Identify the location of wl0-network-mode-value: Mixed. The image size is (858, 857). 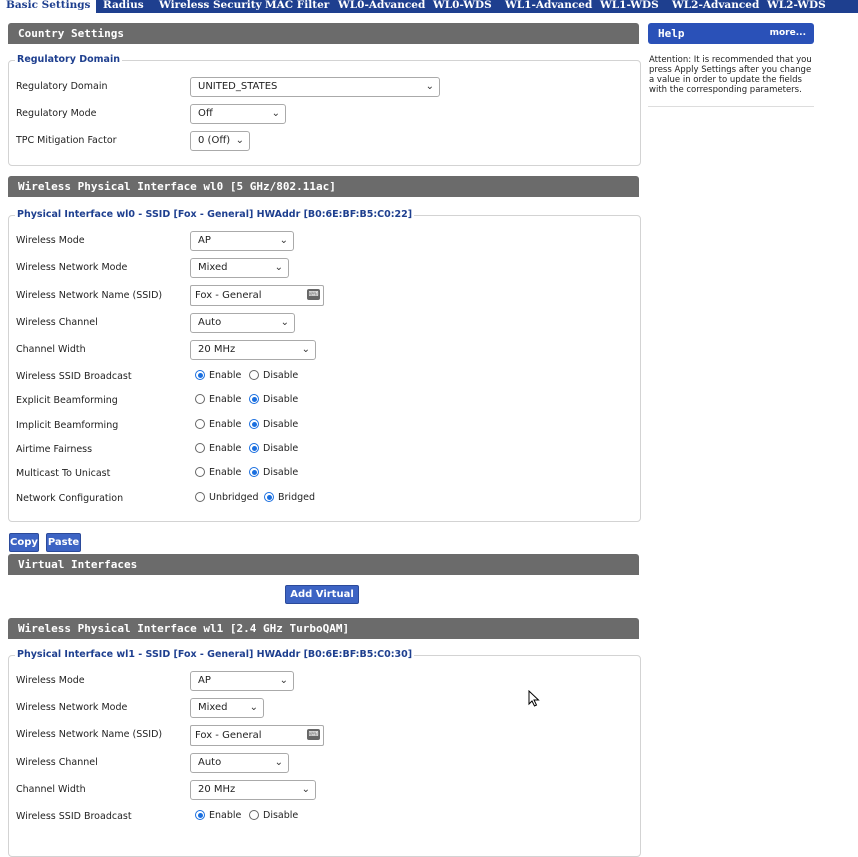
(213, 267).